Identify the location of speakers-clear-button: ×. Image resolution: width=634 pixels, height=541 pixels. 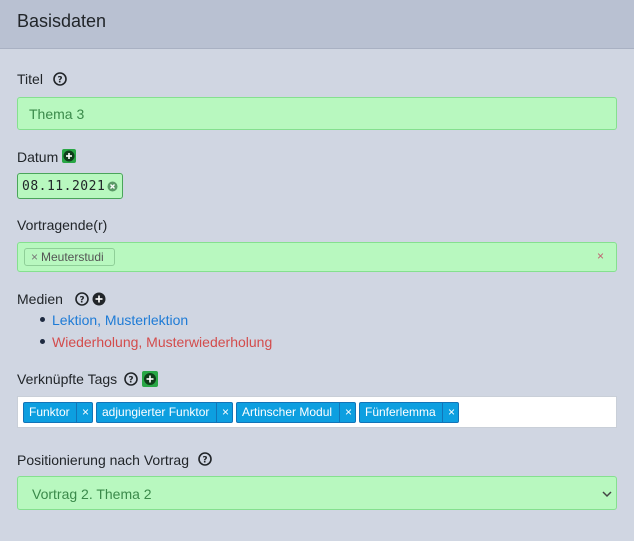
(600, 256).